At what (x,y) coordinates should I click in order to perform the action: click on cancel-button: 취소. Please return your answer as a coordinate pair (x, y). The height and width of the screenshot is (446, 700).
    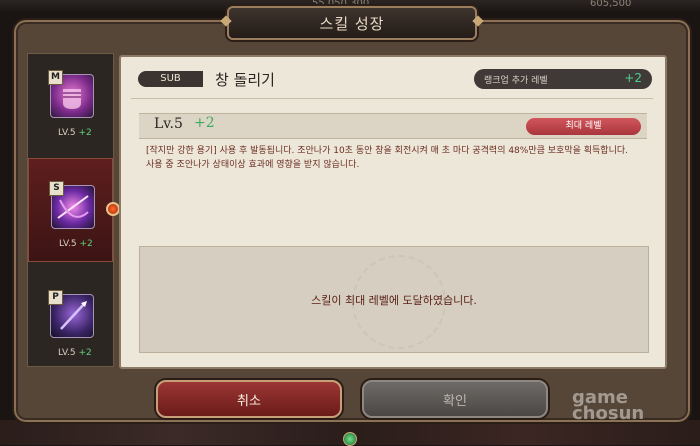
    Looking at the image, I should click on (249, 399).